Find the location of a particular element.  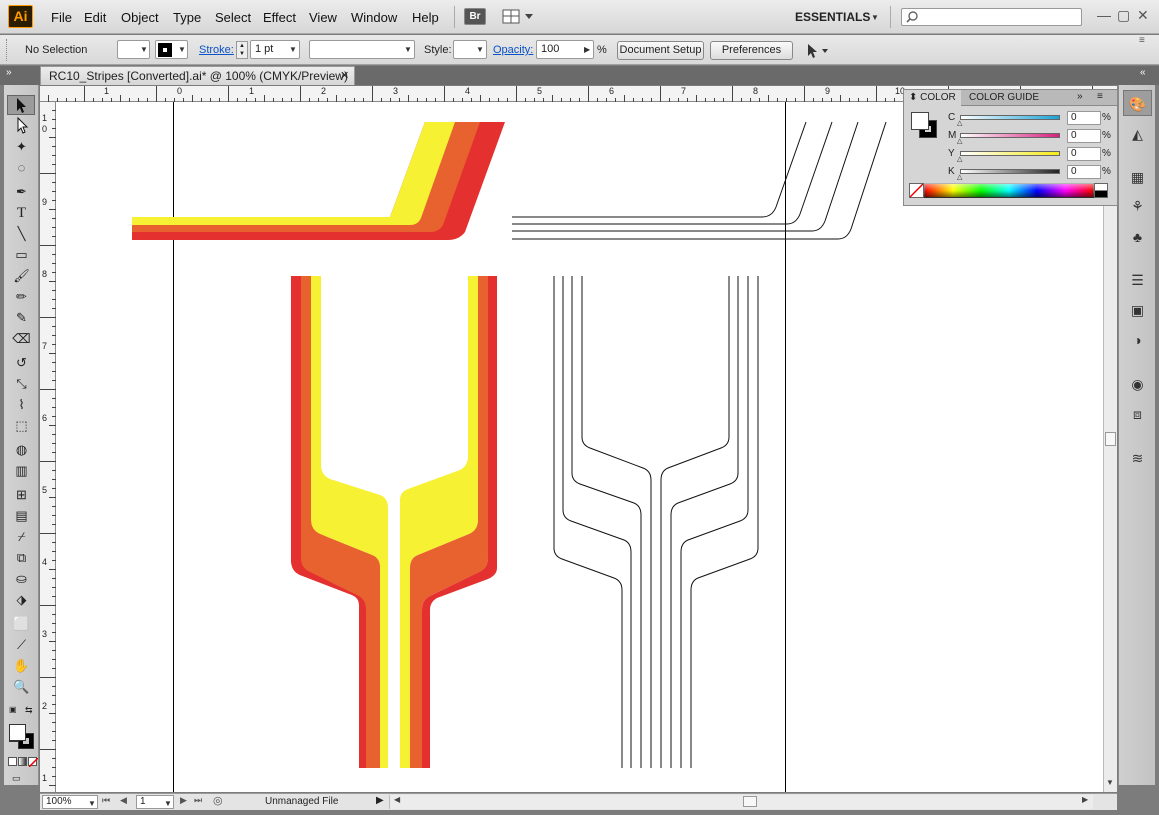

menu-select: Select is located at coordinates (233, 17).